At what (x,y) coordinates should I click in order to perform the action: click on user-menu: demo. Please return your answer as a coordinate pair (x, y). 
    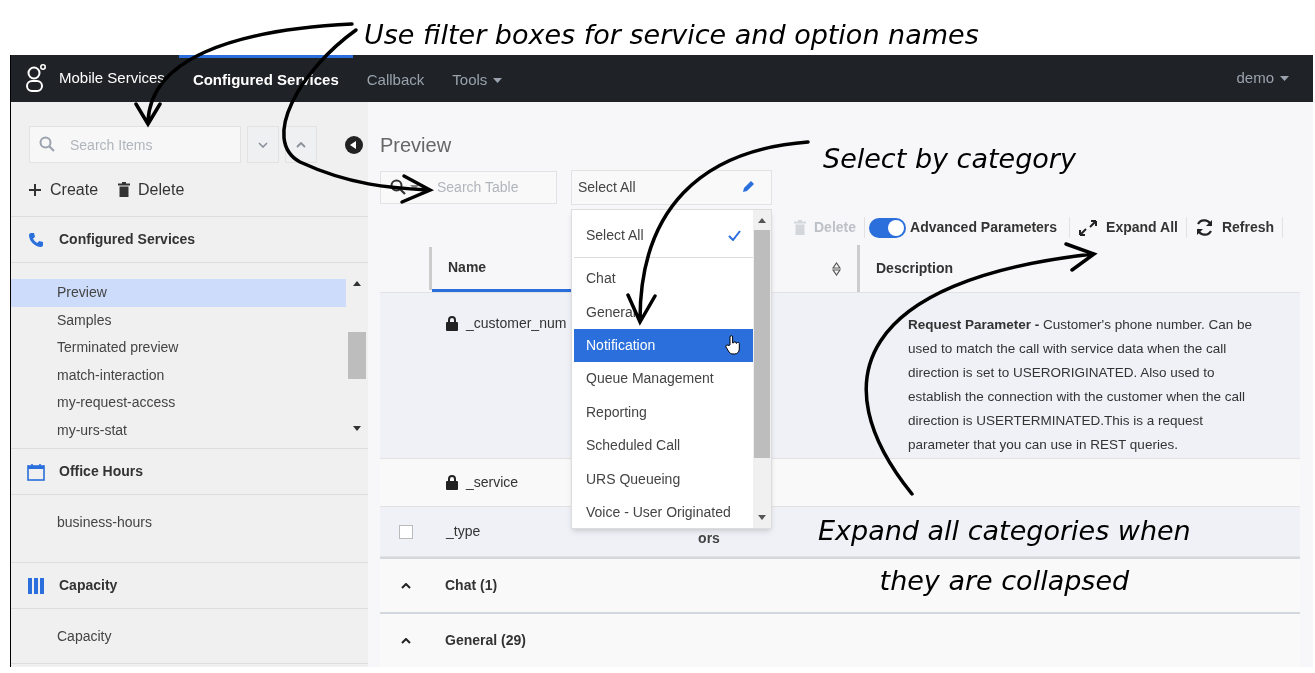
    Looking at the image, I should click on (1262, 78).